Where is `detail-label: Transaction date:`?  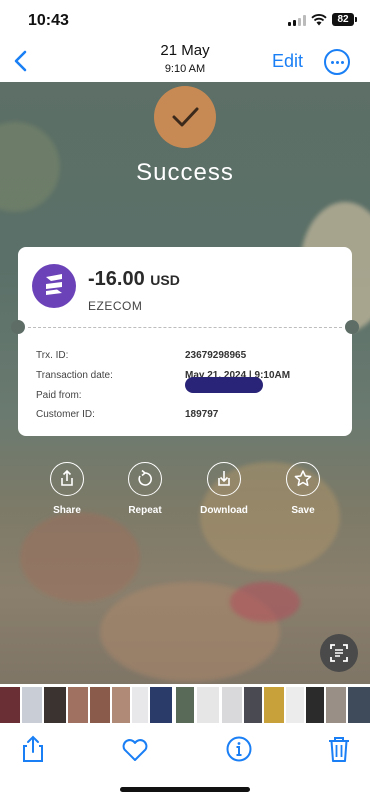 detail-label: Transaction date: is located at coordinates (74, 375).